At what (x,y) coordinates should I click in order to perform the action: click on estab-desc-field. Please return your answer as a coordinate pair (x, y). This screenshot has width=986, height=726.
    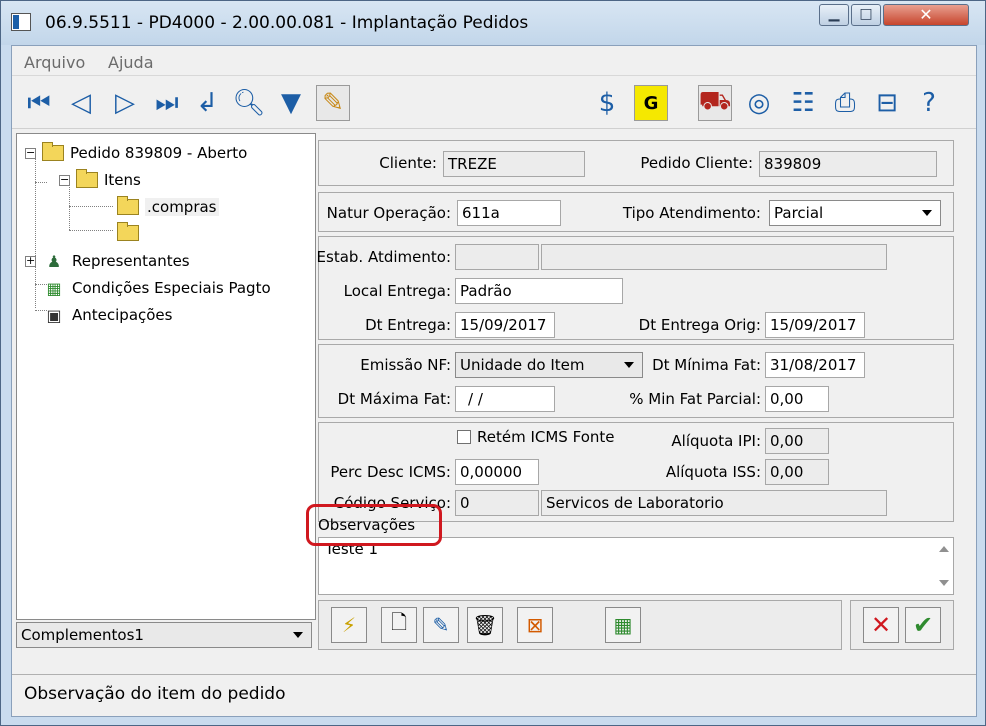
    Looking at the image, I should click on (714, 257).